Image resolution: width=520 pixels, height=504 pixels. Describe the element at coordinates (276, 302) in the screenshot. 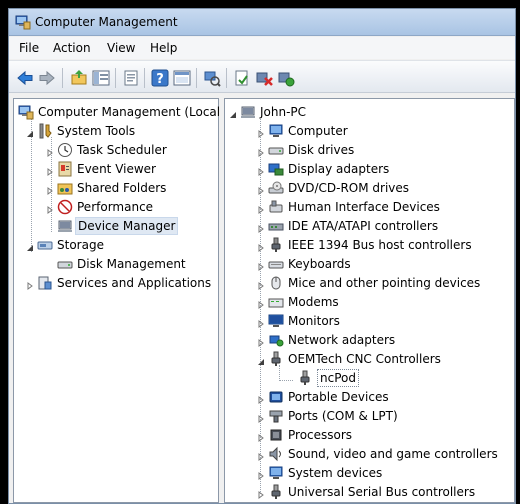

I see `modem-icon` at that location.